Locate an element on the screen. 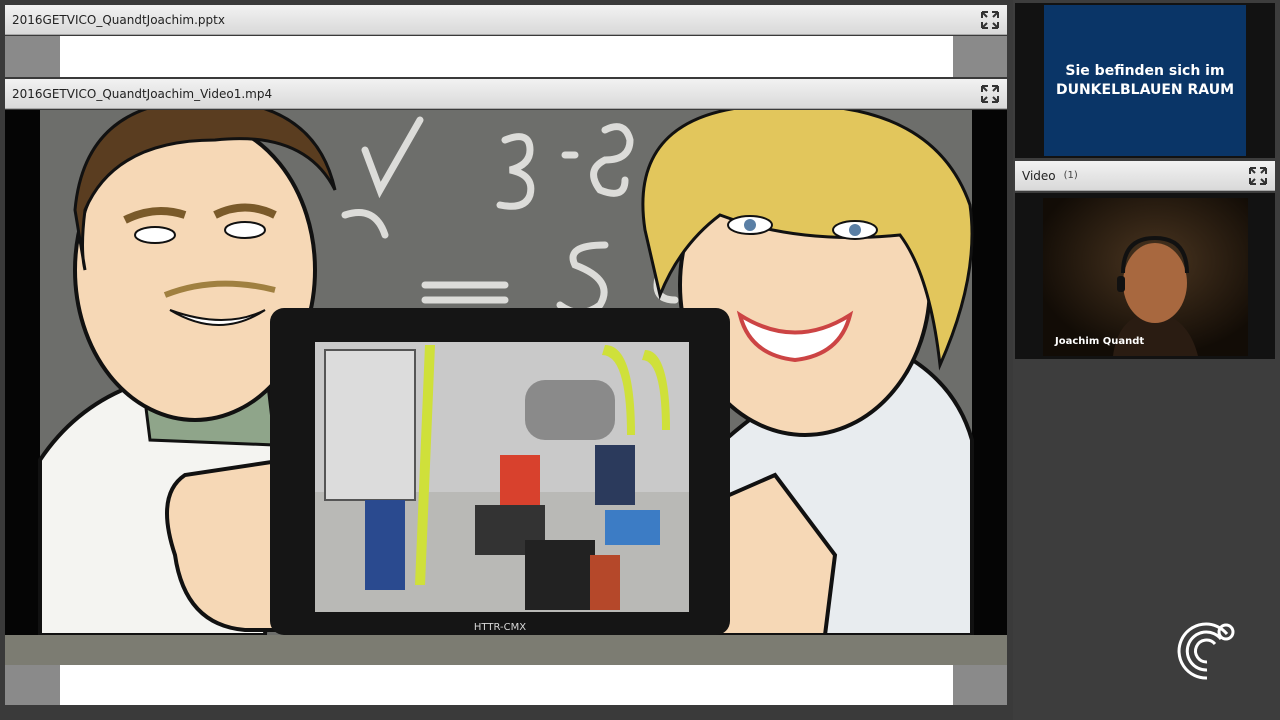 This screenshot has height=720, width=1280. camera-count: (1) is located at coordinates (1070, 175).